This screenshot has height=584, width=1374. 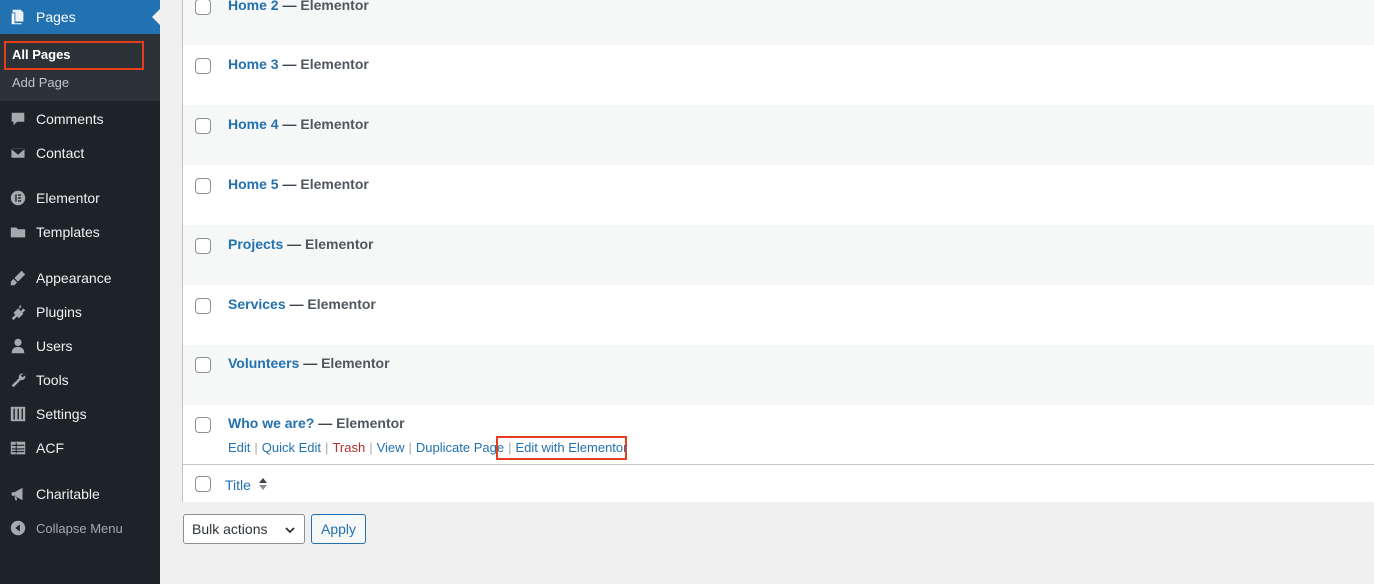 What do you see at coordinates (778, 22) in the screenshot?
I see `table-row: Home 2 — Elementor` at bounding box center [778, 22].